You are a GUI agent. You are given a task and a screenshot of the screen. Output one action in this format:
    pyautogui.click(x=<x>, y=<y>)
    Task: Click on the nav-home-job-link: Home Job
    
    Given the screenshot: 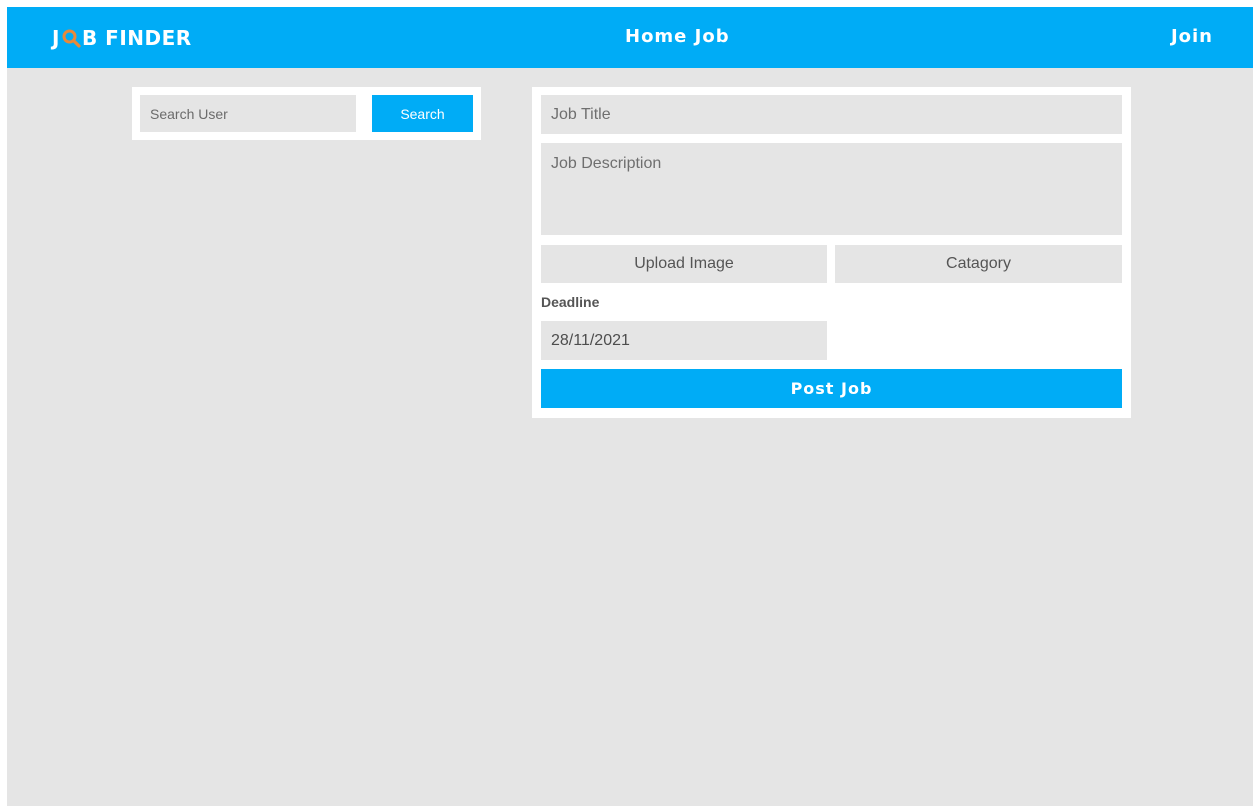 What is the action you would take?
    pyautogui.click(x=677, y=36)
    